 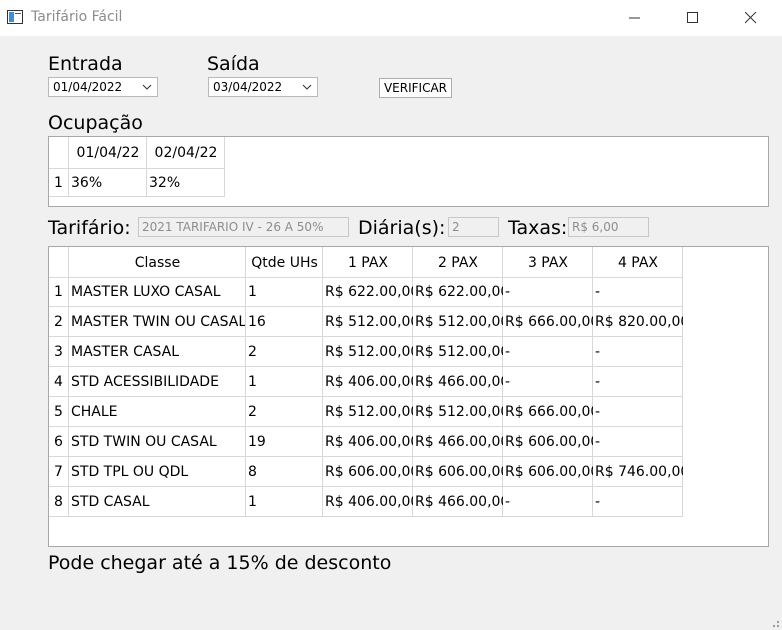 I want to click on row-number: 8, so click(x=58, y=502).